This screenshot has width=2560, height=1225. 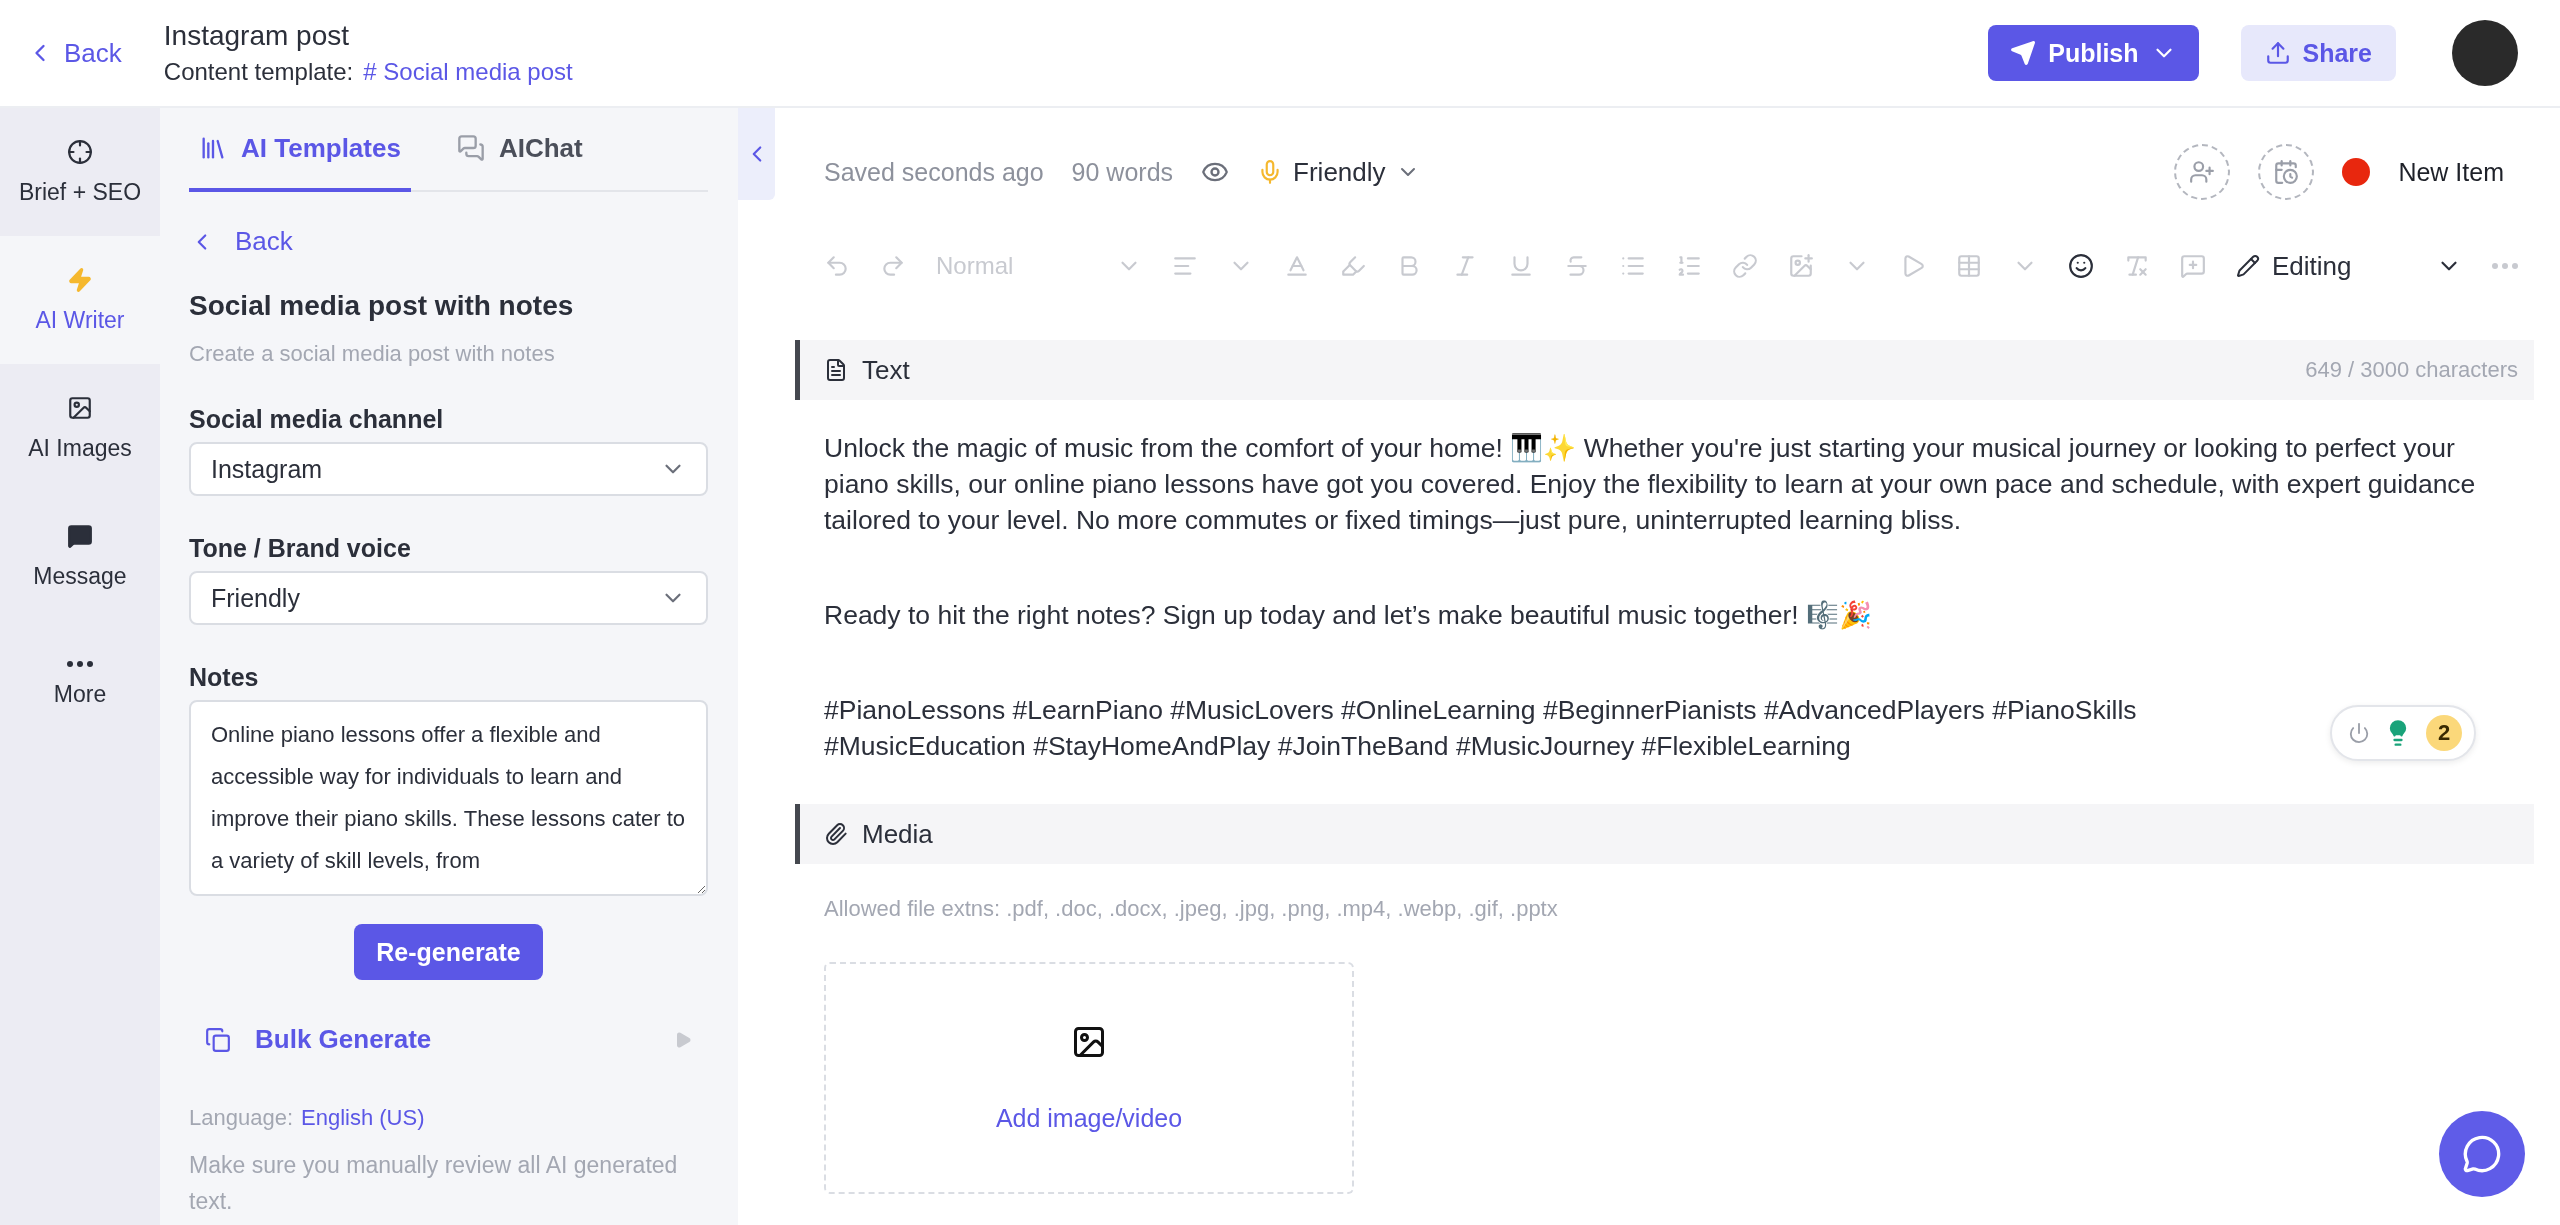 I want to click on share-button: Share, so click(x=2318, y=53).